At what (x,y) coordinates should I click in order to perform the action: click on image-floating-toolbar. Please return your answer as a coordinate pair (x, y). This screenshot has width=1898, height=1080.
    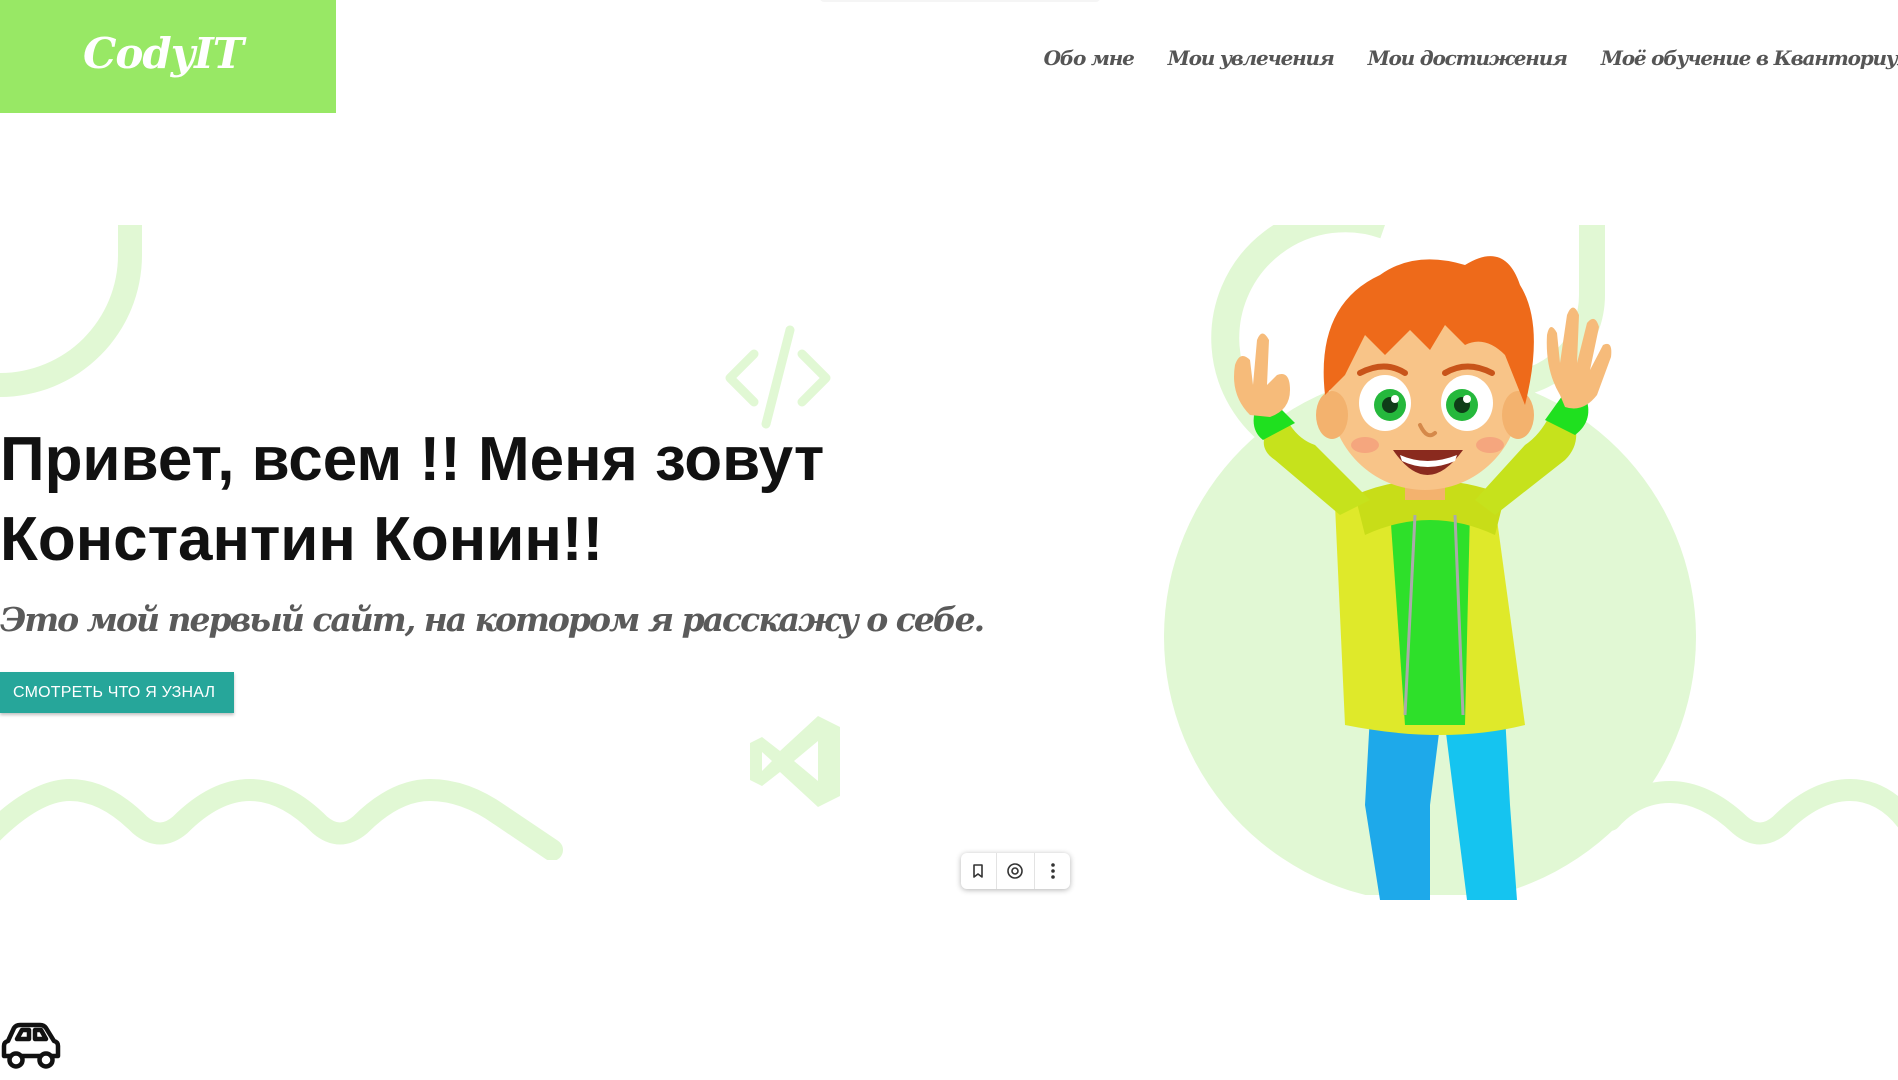
    Looking at the image, I should click on (1015, 871).